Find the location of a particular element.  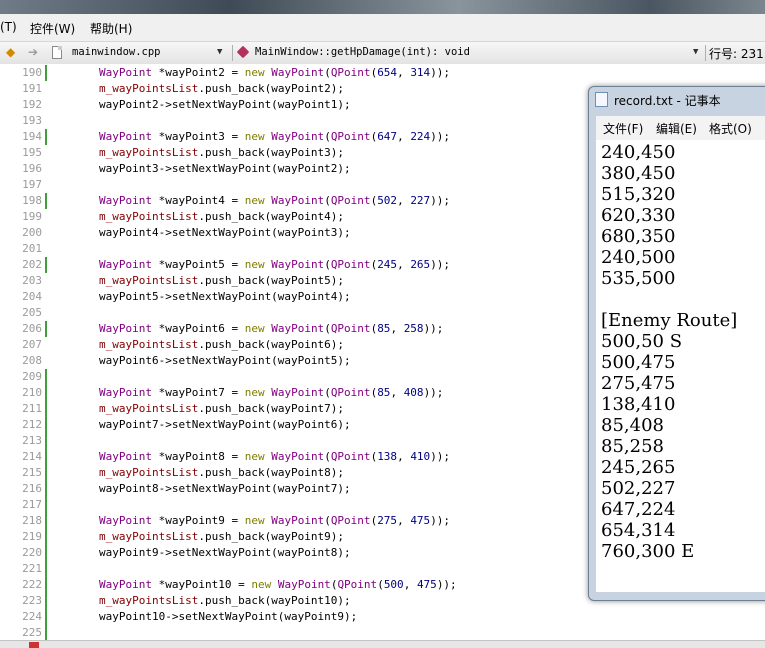

function-signature: MainWindow::getHpDamage(int): void is located at coordinates (362, 52).